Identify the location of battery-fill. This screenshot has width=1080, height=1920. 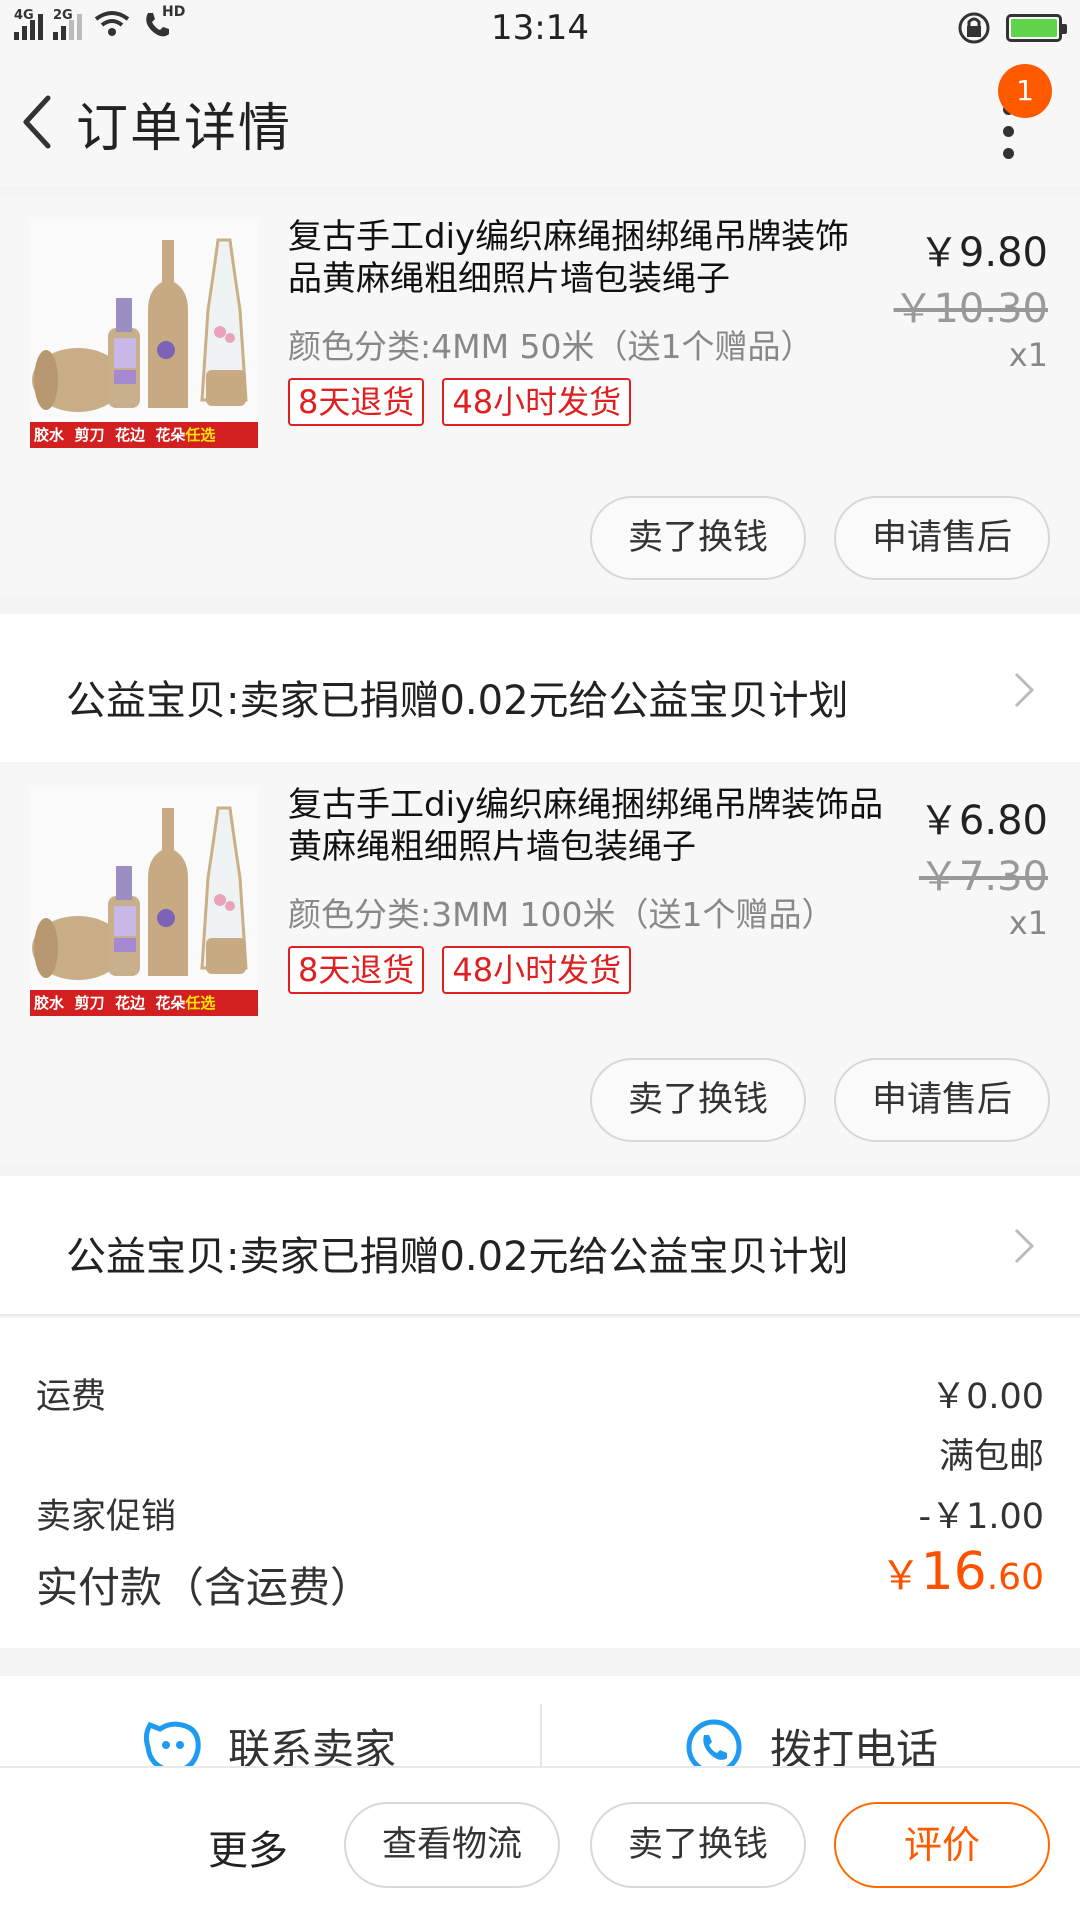
(1034, 28).